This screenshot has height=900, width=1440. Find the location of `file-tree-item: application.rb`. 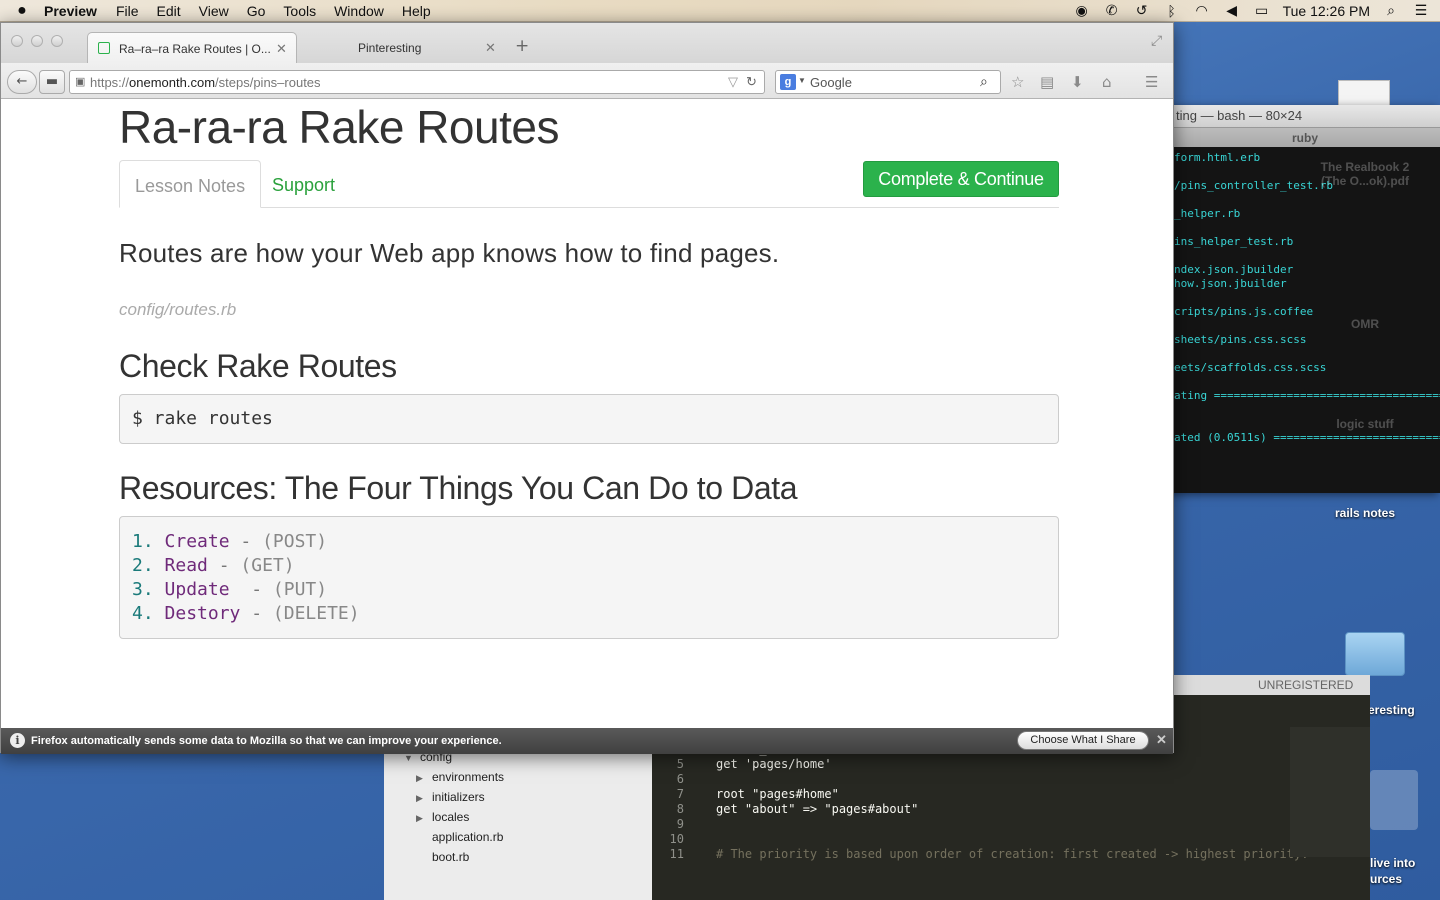

file-tree-item: application.rb is located at coordinates (518, 837).